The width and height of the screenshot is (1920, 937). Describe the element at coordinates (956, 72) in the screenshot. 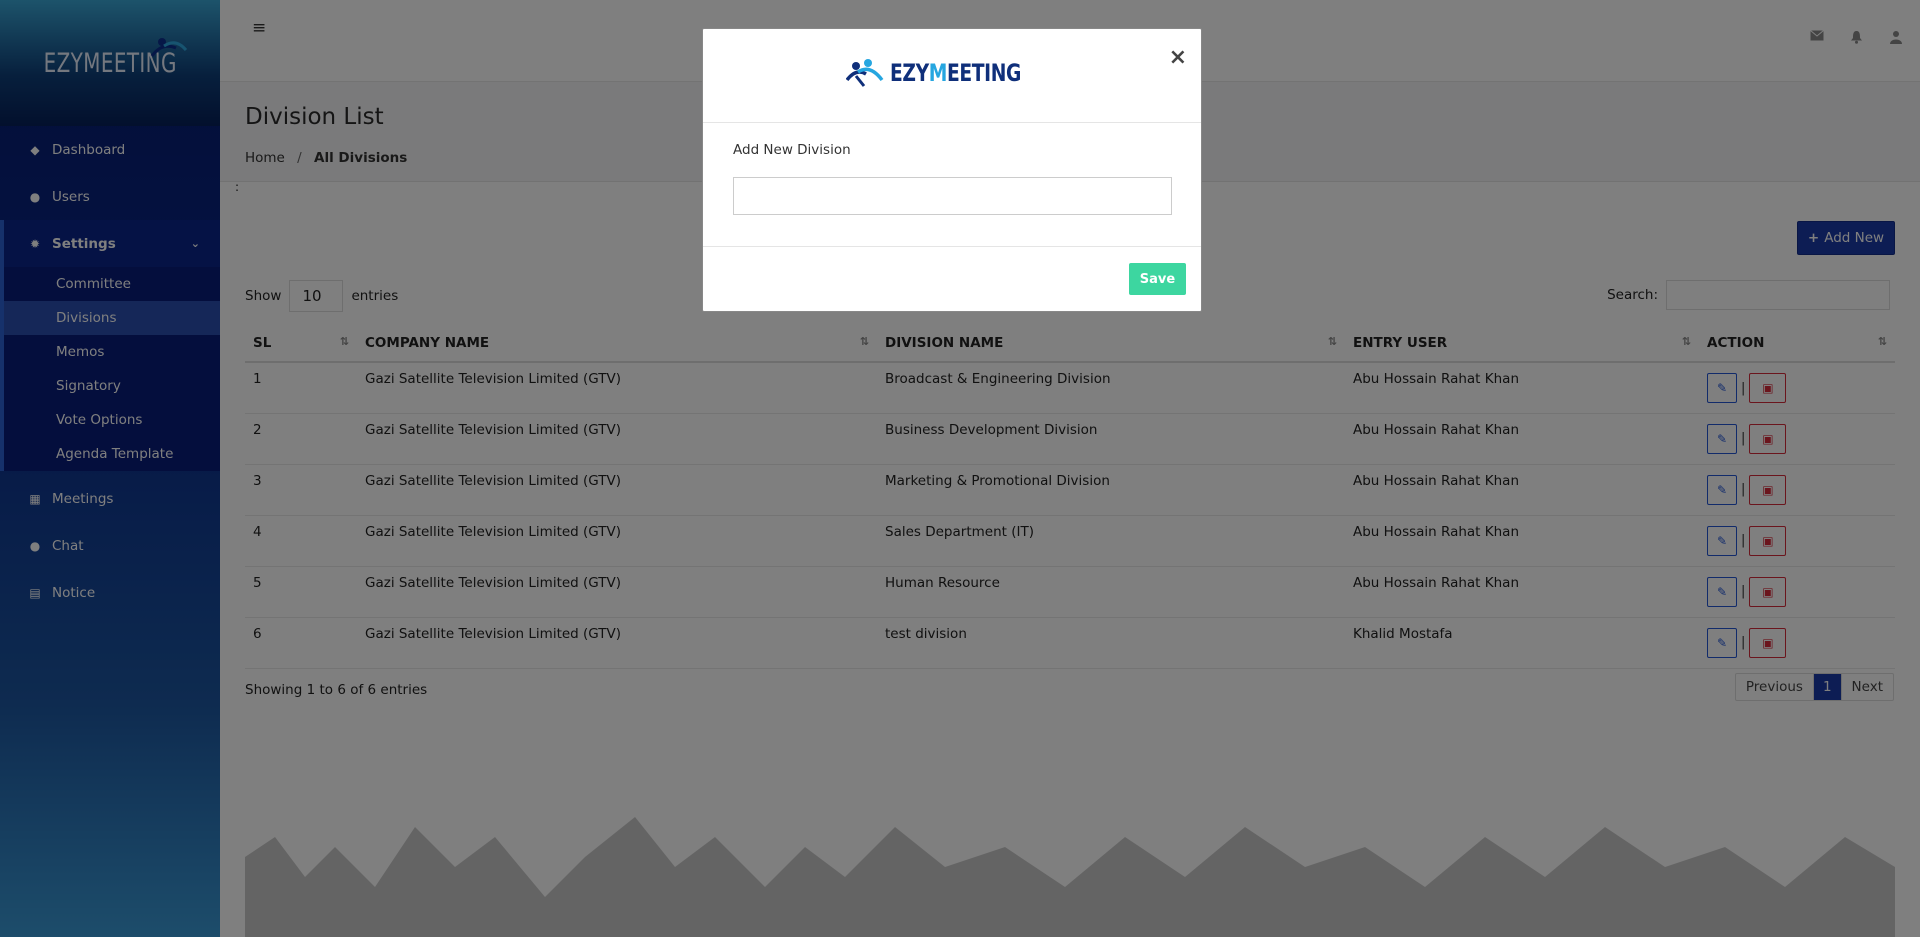

I see `modal-logo-text: EZYMEETING` at that location.